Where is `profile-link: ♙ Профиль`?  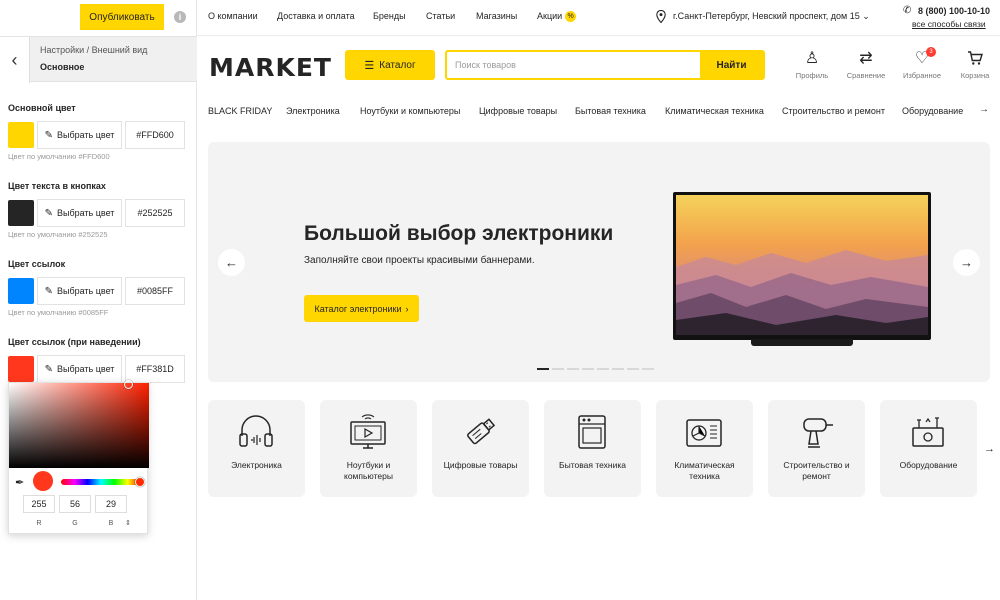 profile-link: ♙ Профиль is located at coordinates (812, 65).